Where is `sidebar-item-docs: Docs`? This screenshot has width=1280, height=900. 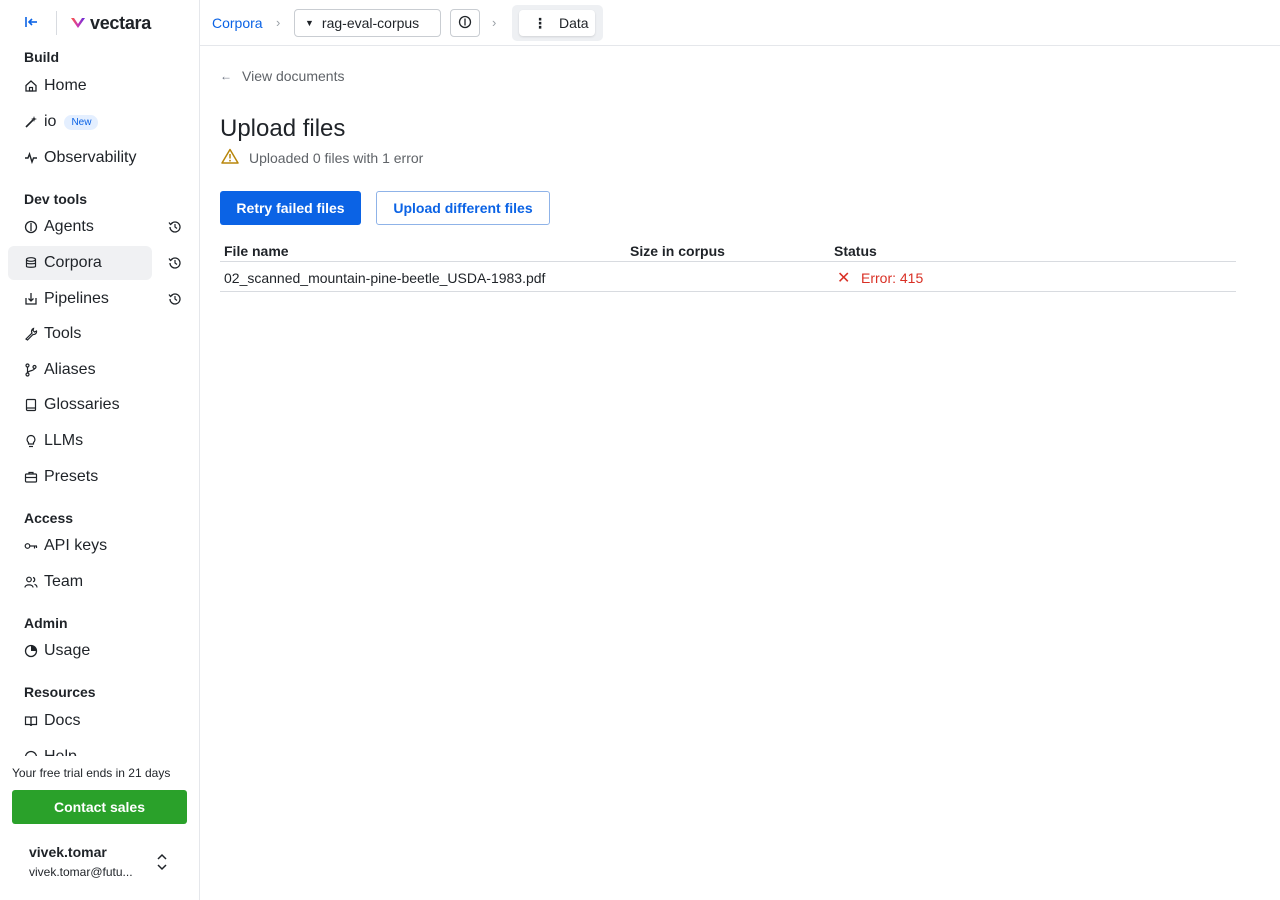 sidebar-item-docs: Docs is located at coordinates (80, 721).